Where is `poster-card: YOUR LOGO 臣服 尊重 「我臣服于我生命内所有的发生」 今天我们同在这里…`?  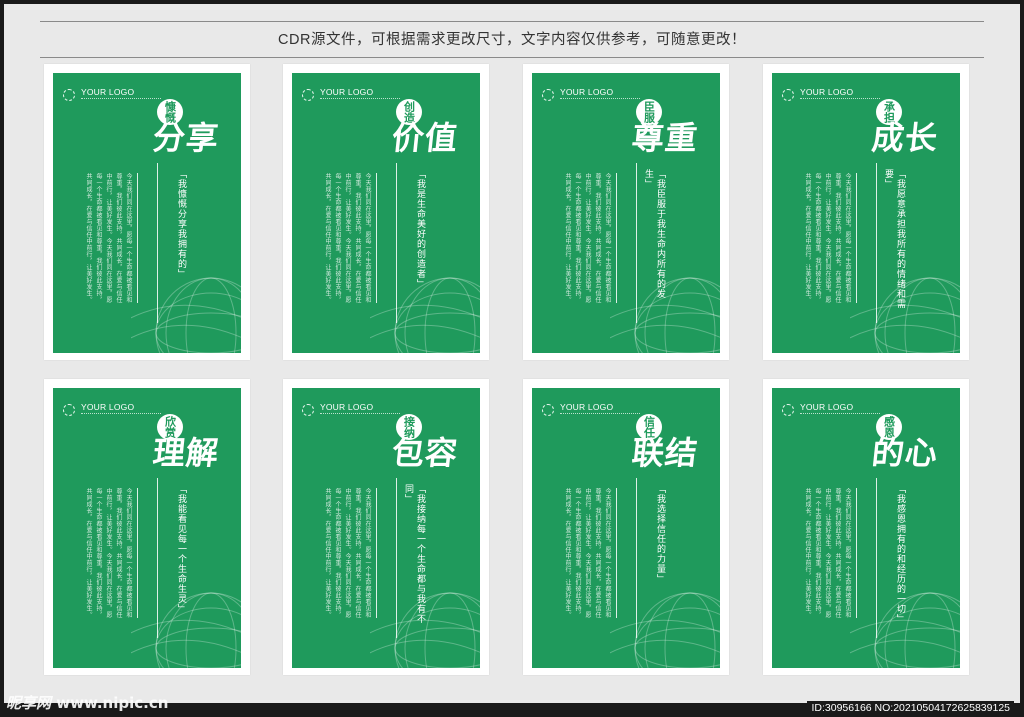
poster-card: YOUR LOGO 臣服 尊重 「我臣服于我生命内所有的发生」 今天我们同在这里… is located at coordinates (626, 212).